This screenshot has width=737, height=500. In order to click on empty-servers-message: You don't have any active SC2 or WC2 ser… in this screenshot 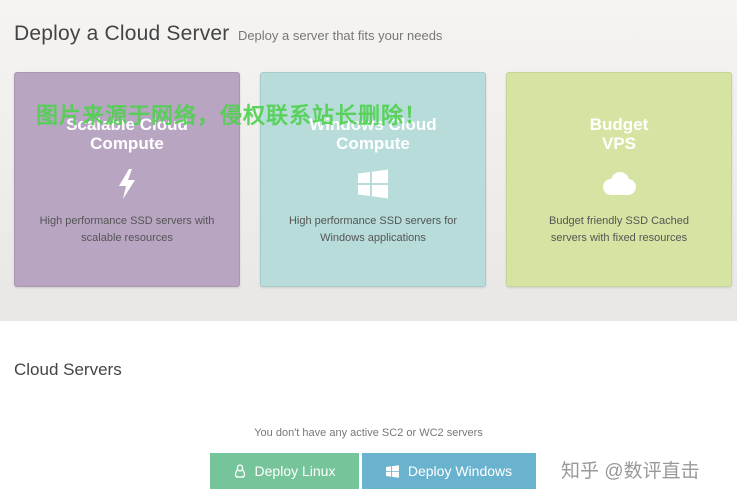, I will do `click(368, 433)`.